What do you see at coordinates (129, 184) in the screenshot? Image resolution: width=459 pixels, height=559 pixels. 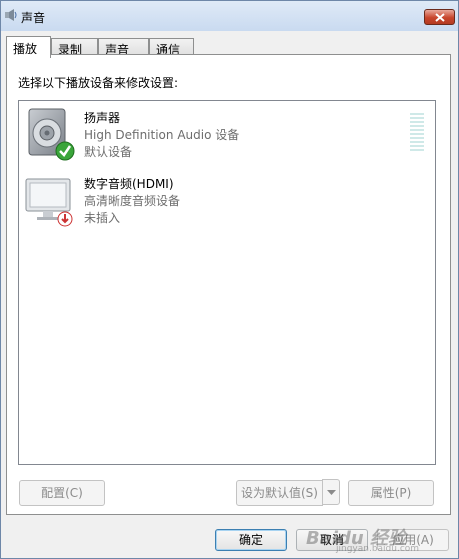 I see `device-name: 数字音频(HDMI)` at bounding box center [129, 184].